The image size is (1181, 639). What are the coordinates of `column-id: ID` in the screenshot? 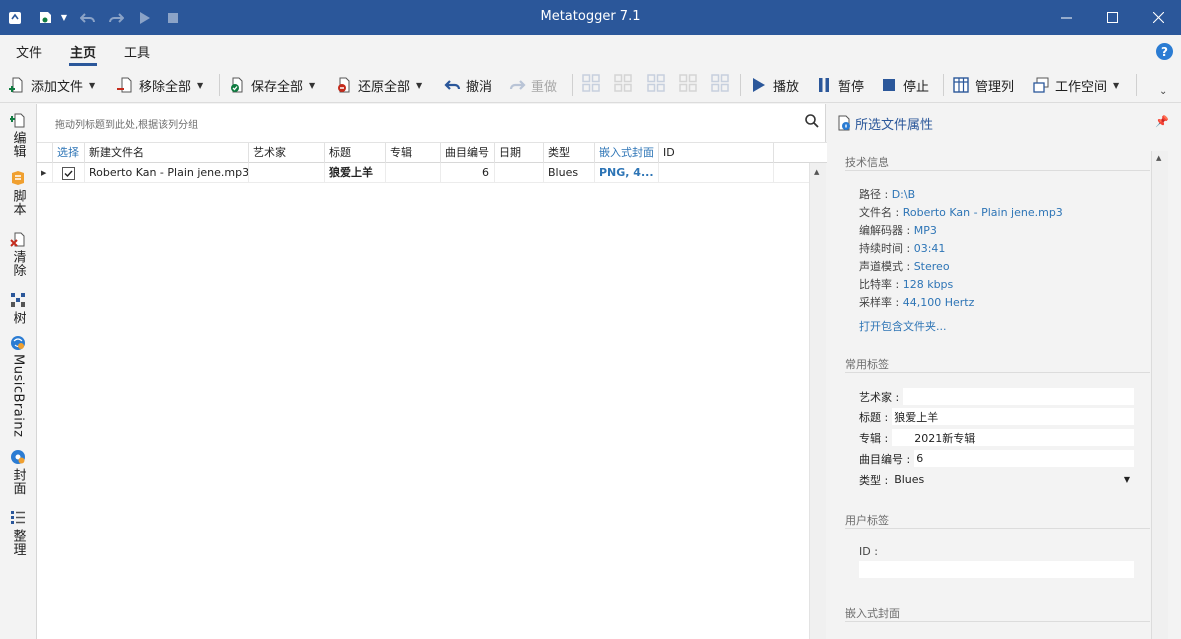 It's located at (716, 153).